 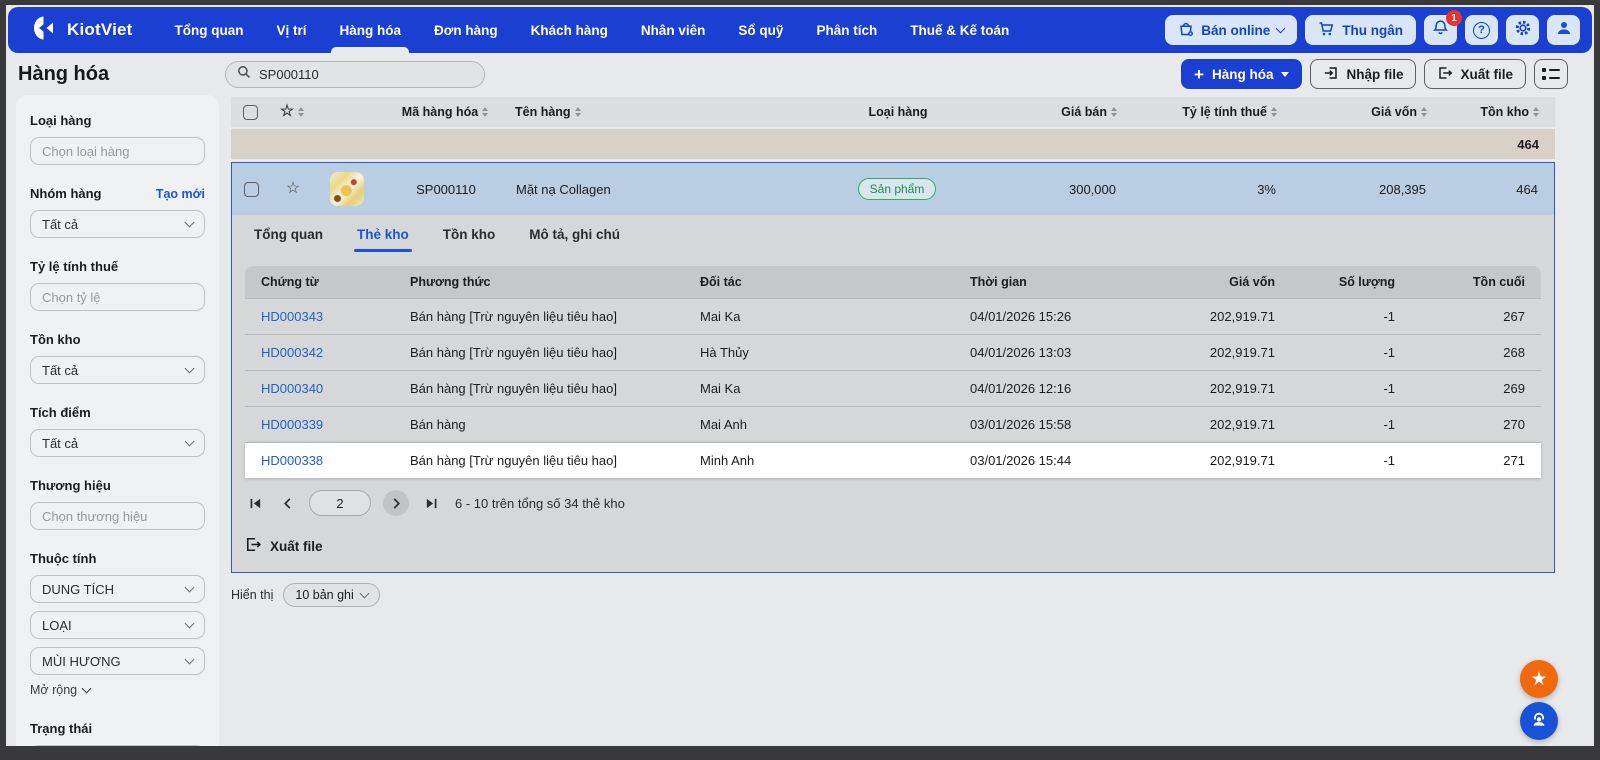 I want to click on thu-ngan-button: Thu ngân, so click(x=1360, y=30).